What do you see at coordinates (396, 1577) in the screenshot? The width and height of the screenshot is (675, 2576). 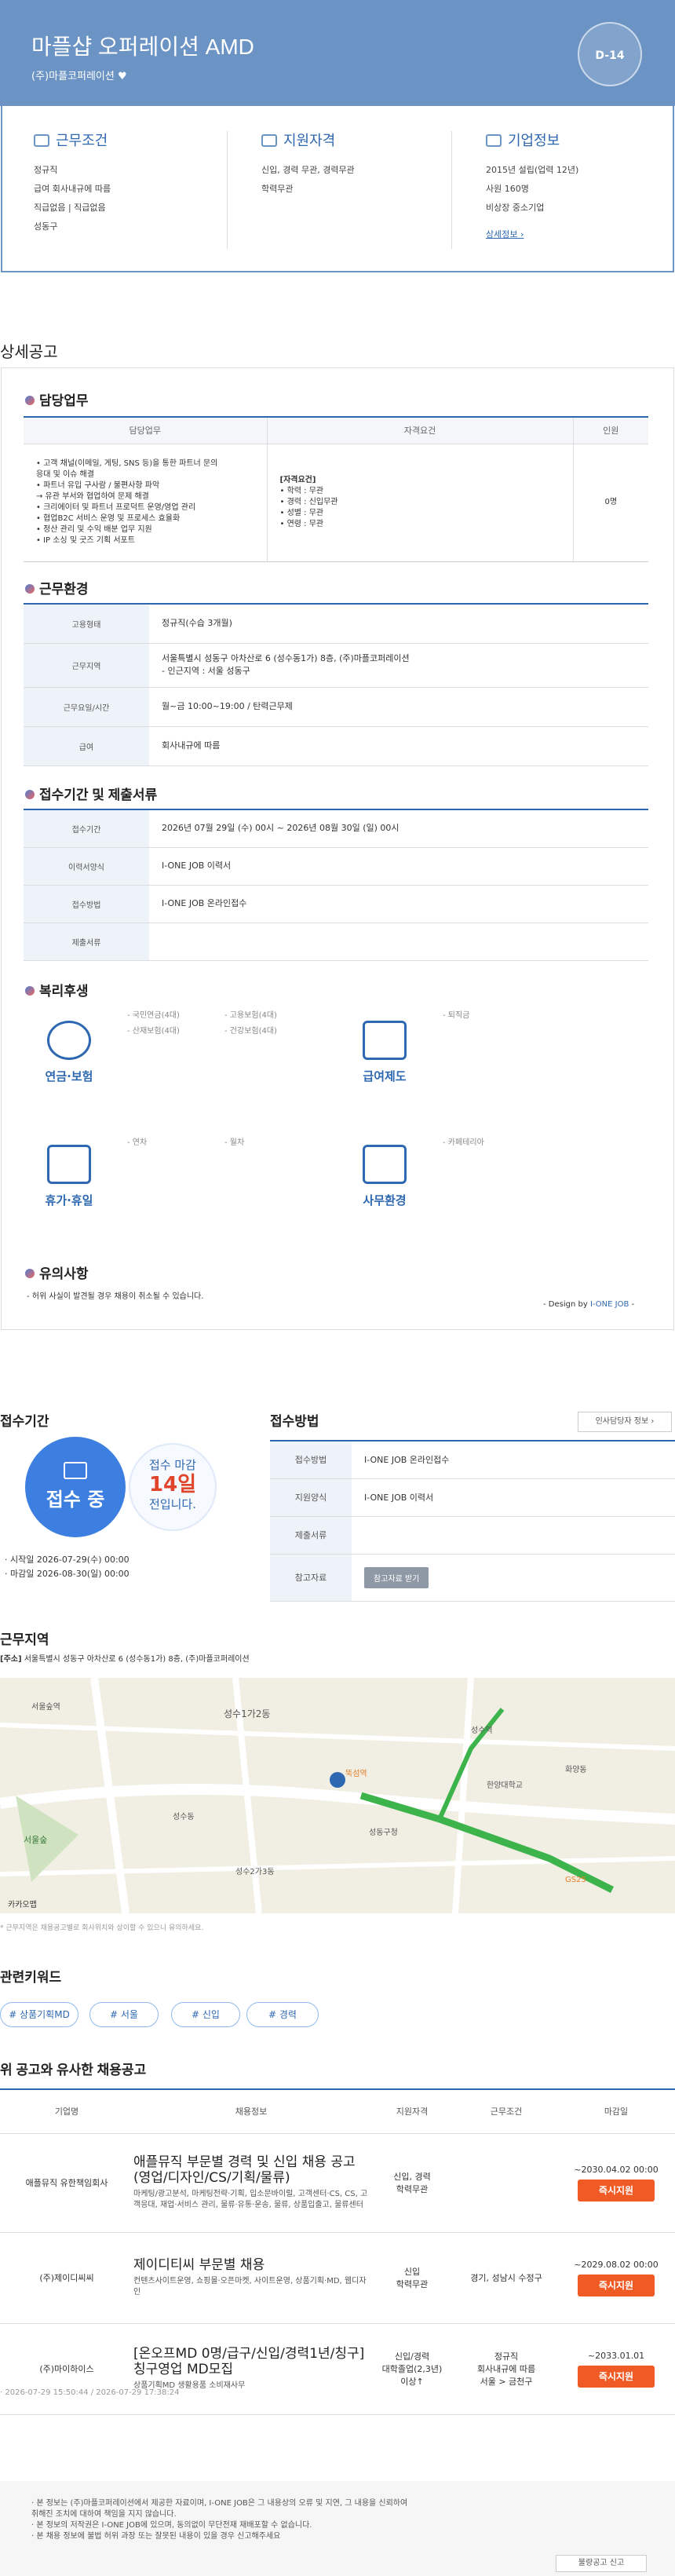 I see `download-ref-button: 참고자료 받기` at bounding box center [396, 1577].